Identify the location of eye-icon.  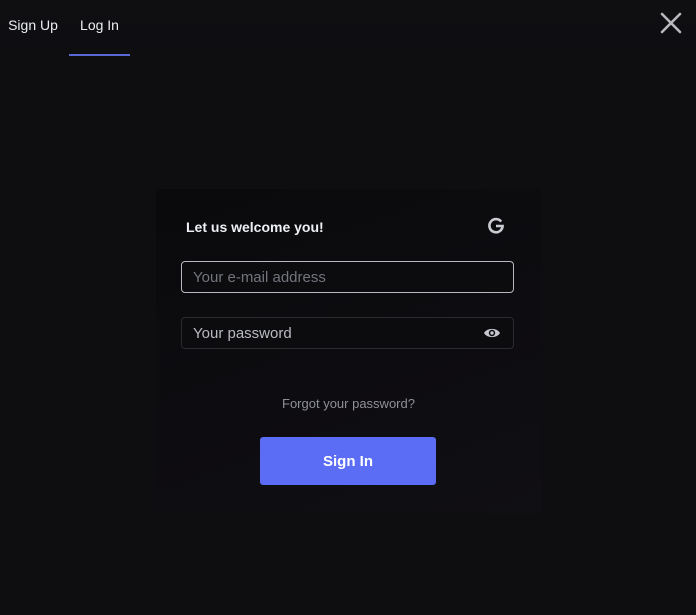
(492, 333).